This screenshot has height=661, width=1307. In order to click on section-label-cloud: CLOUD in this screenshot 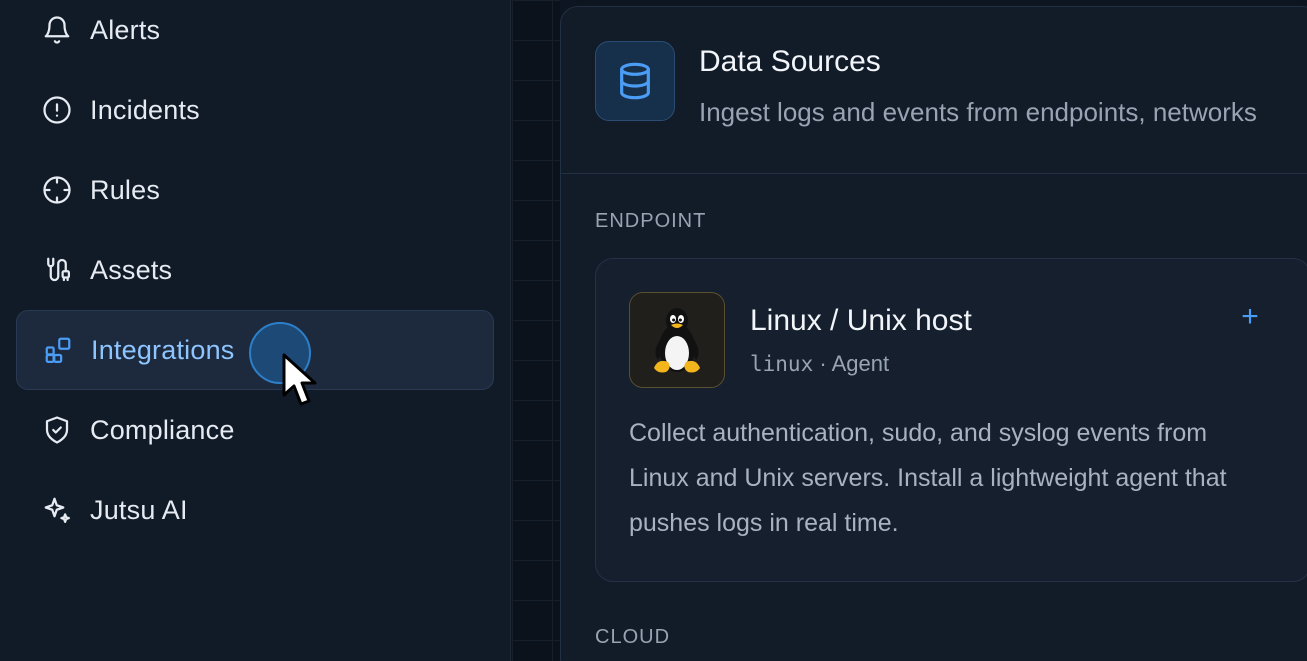, I will do `click(633, 637)`.